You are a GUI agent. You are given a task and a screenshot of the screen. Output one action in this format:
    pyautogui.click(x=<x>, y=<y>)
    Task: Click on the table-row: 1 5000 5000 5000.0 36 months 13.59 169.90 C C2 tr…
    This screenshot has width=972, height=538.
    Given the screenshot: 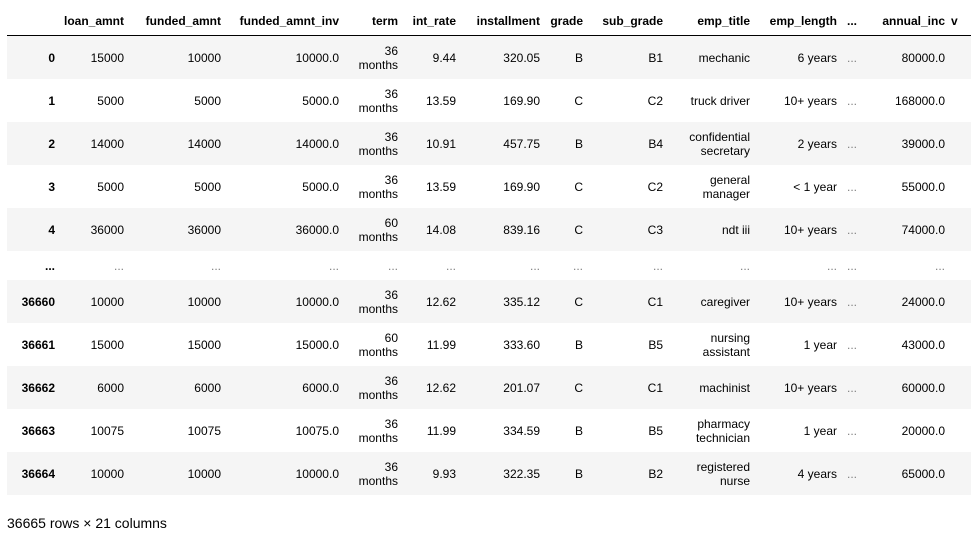 What is the action you would take?
    pyautogui.click(x=489, y=100)
    